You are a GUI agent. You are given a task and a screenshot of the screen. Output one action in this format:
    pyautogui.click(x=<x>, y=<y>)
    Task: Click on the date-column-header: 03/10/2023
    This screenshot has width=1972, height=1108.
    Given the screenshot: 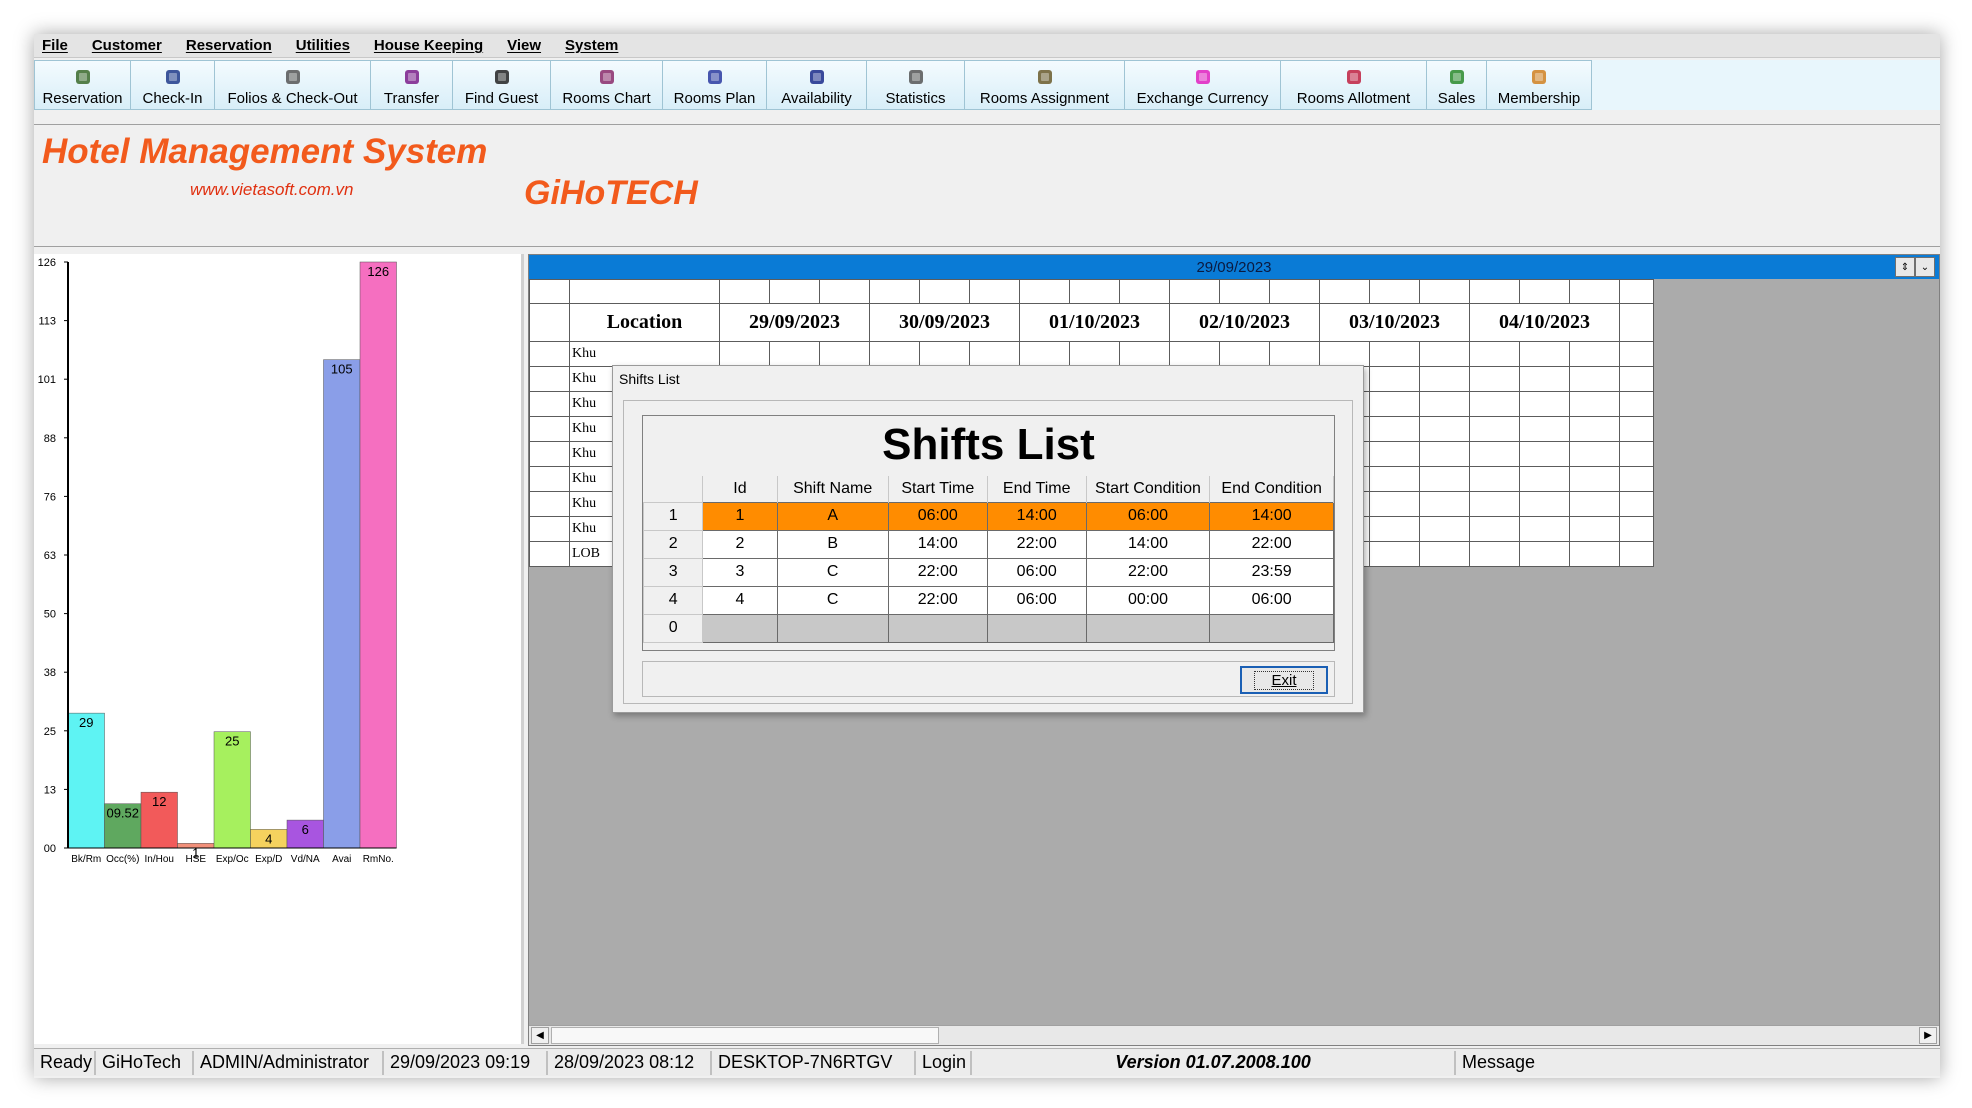 What is the action you would take?
    pyautogui.click(x=1394, y=322)
    